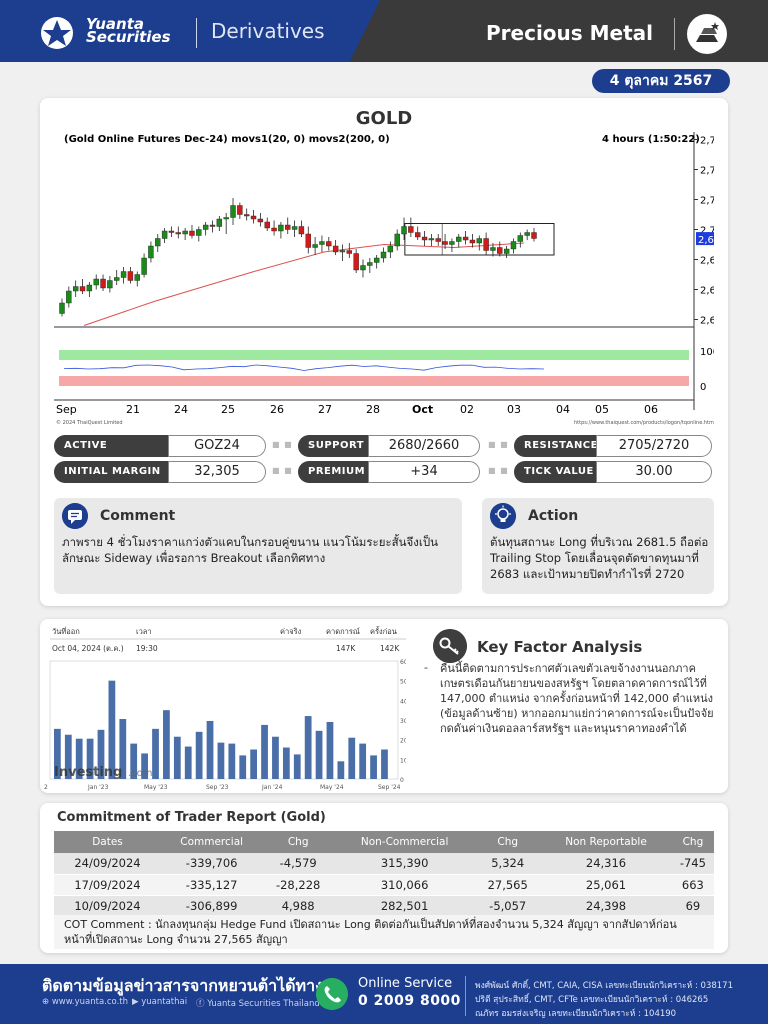 This screenshot has height=1024, width=768. Describe the element at coordinates (404, 842) in the screenshot. I see `col-header: Non-Commercial` at that location.